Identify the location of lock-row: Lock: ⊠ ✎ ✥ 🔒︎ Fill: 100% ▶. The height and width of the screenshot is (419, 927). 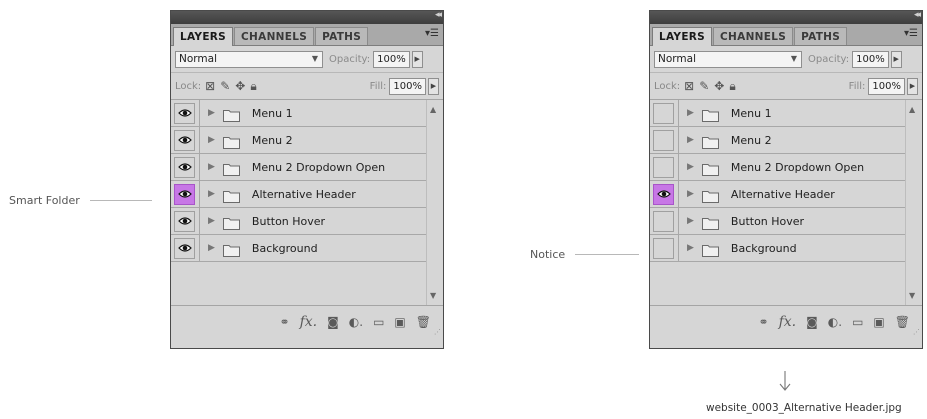
(786, 86).